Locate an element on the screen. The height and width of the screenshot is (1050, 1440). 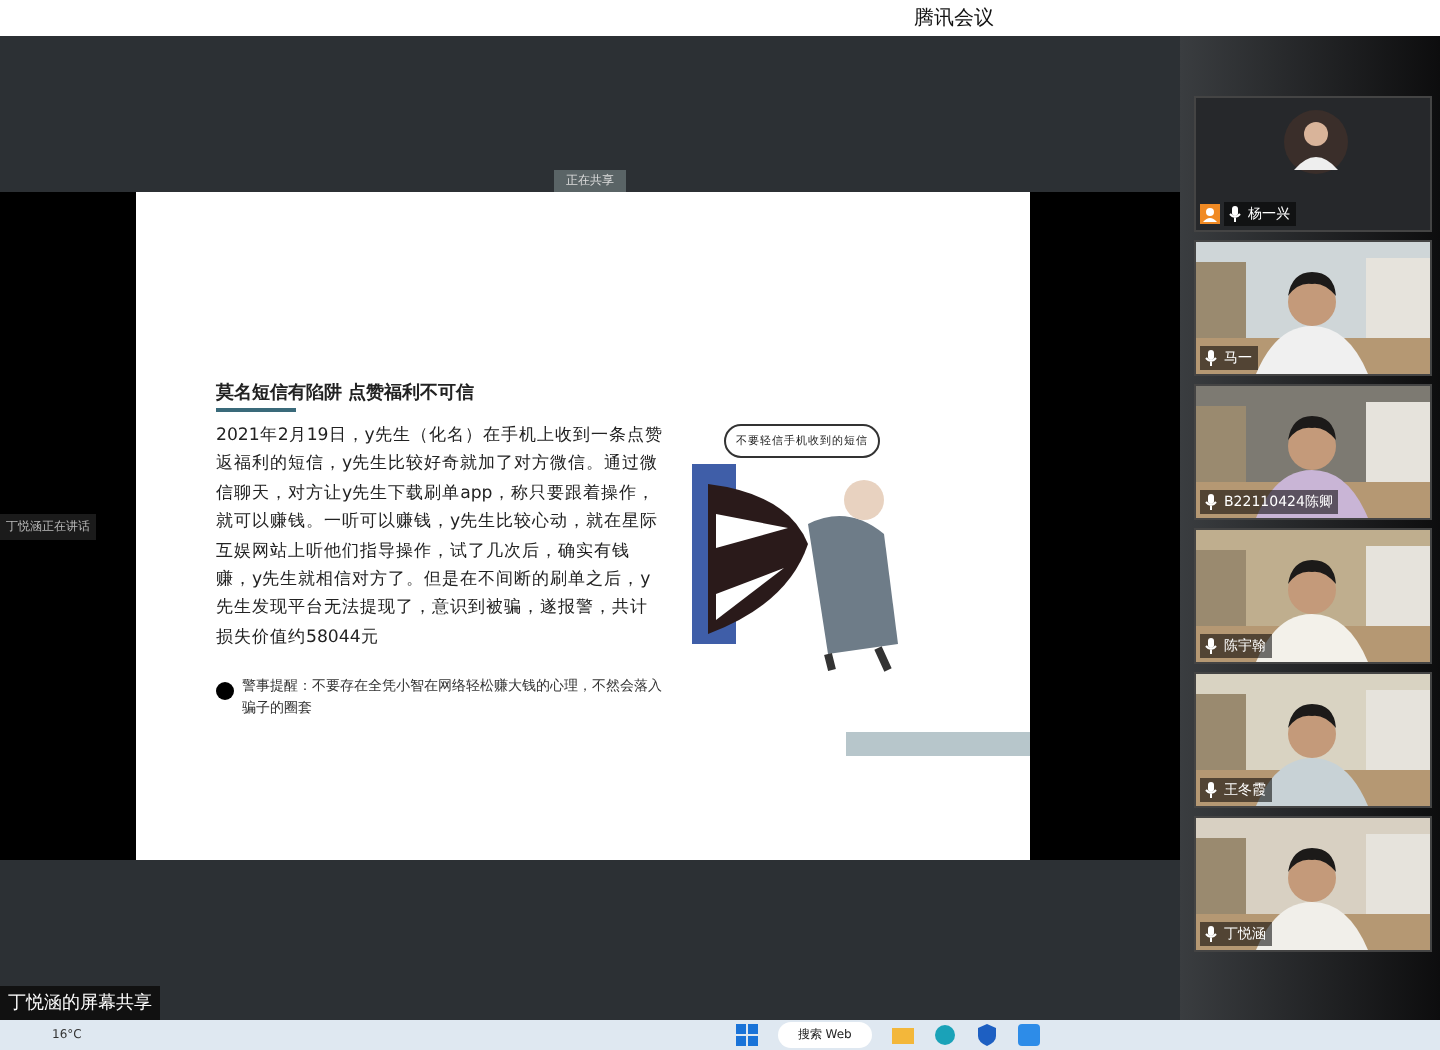
avatar is located at coordinates (1316, 142).